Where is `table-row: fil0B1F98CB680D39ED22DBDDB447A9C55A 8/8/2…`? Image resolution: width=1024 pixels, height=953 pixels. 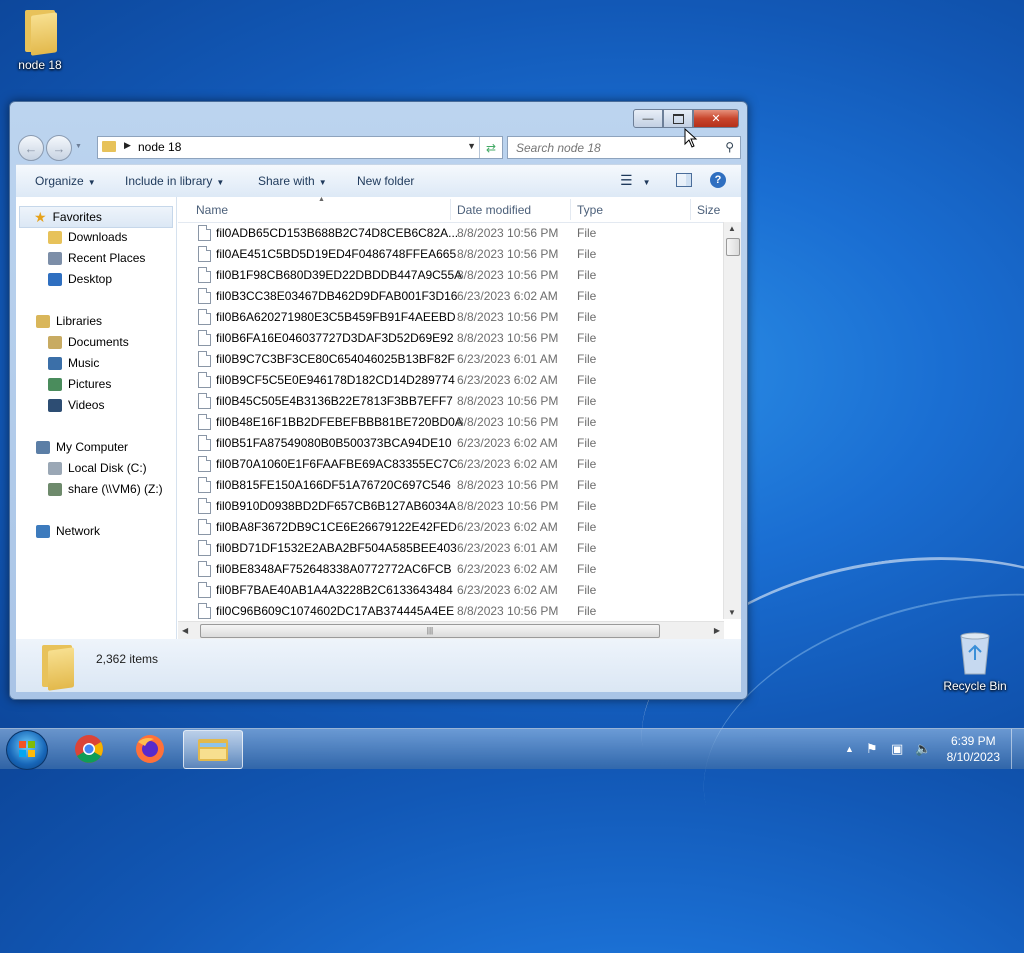
table-row: fil0B1F98CB680D39ED22DBDDB447A9C55A 8/8/2… is located at coordinates (450, 274).